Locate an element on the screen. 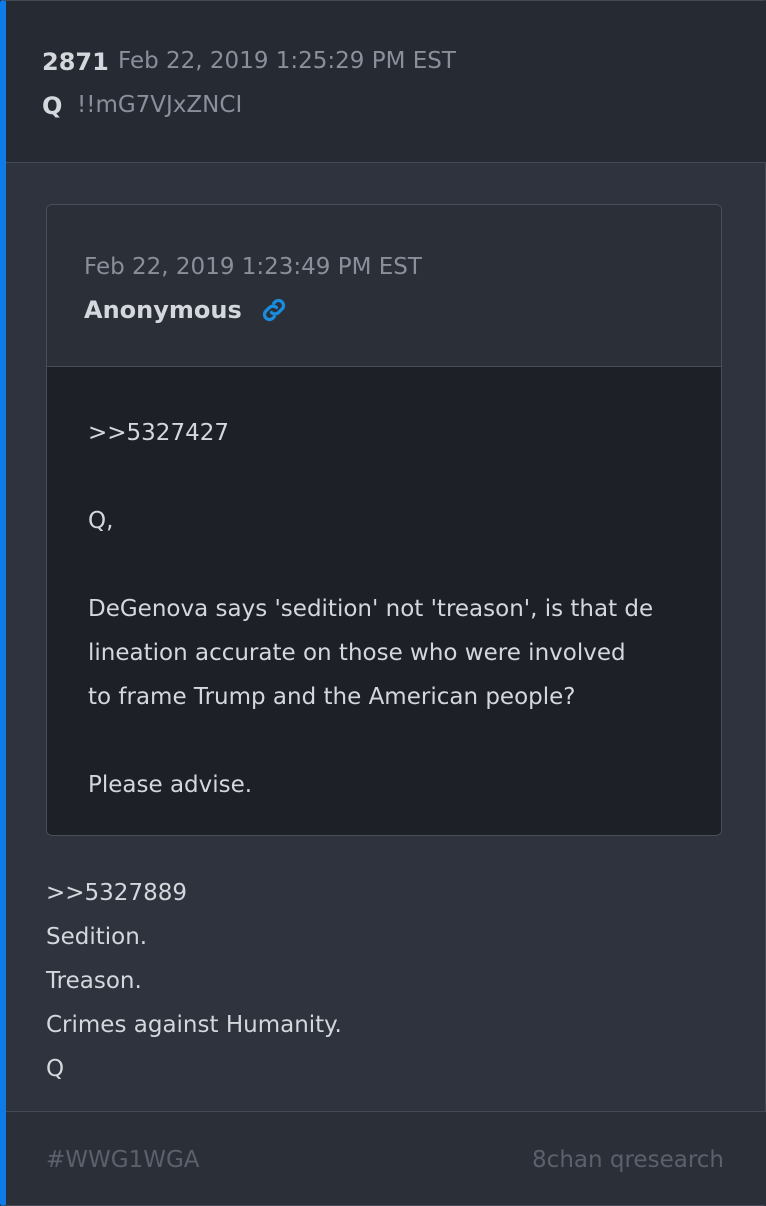  link-icon is located at coordinates (274, 310).